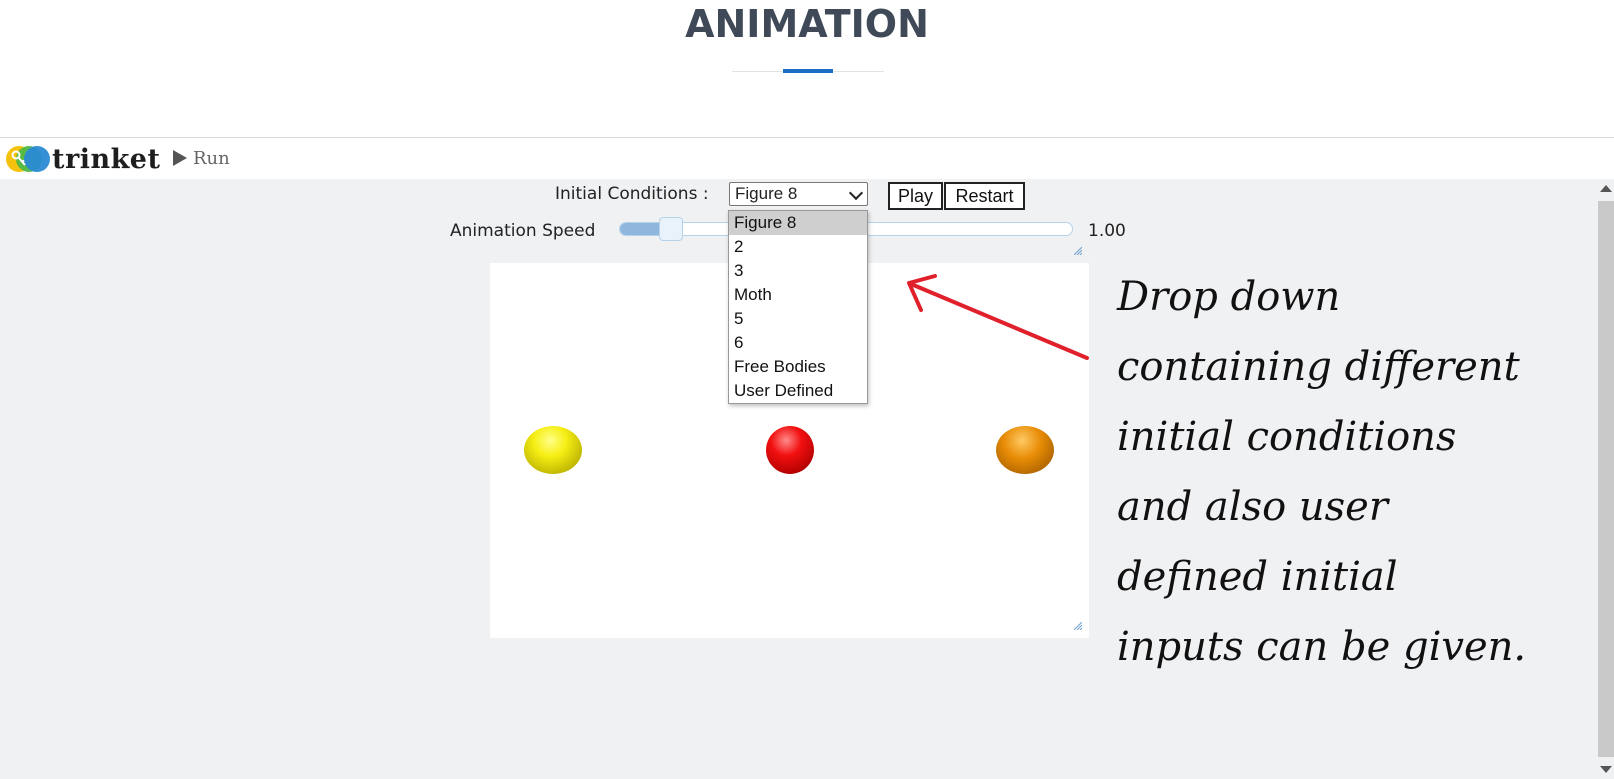  I want to click on dropdown-option: Figure 8, so click(798, 223).